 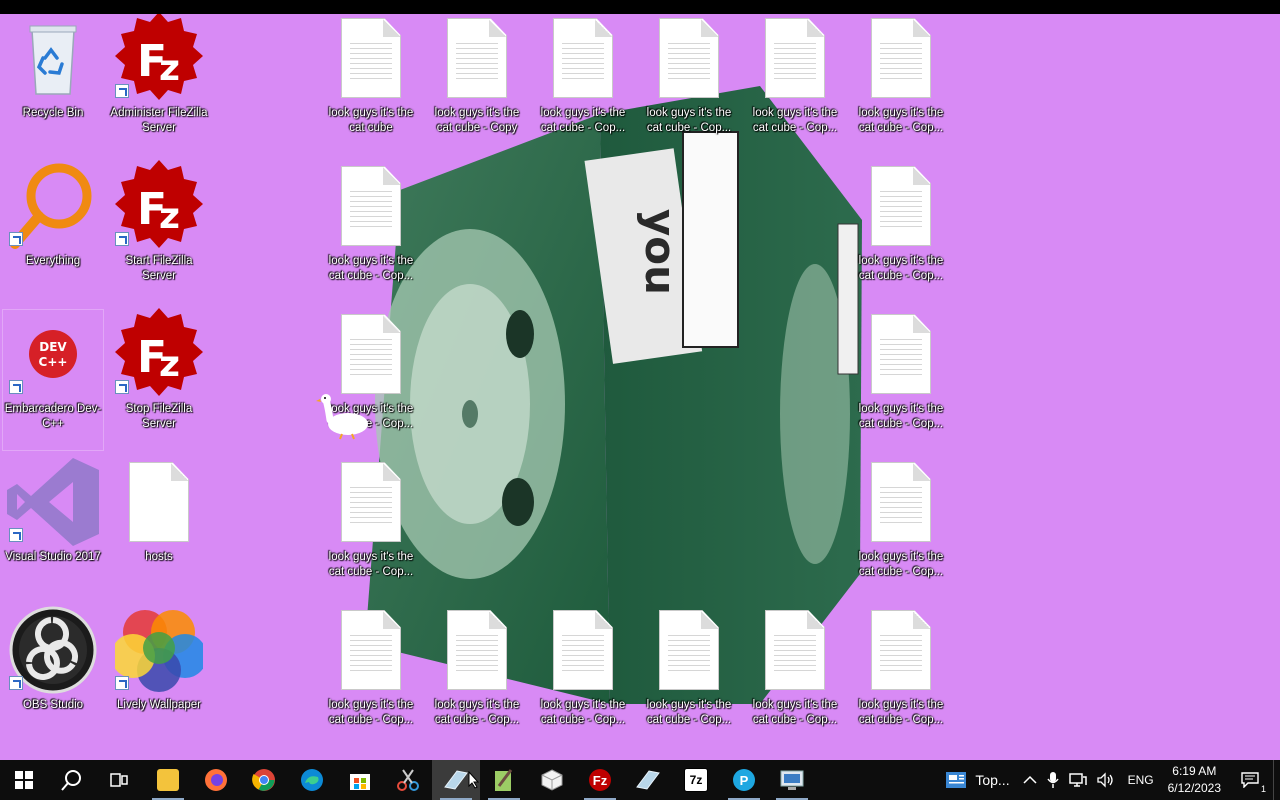 I want to click on desktop-file-cat-cube: look guys it's the cat cube - Copy, so click(x=477, y=84).